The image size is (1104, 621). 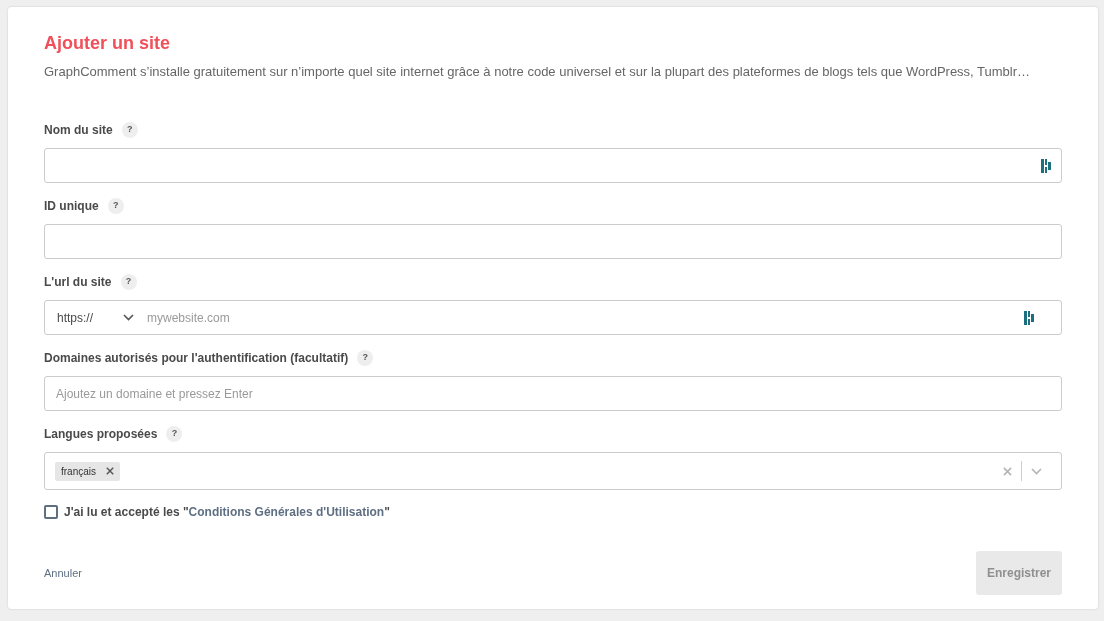 I want to click on cancel-link: Annuler, so click(x=63, y=573).